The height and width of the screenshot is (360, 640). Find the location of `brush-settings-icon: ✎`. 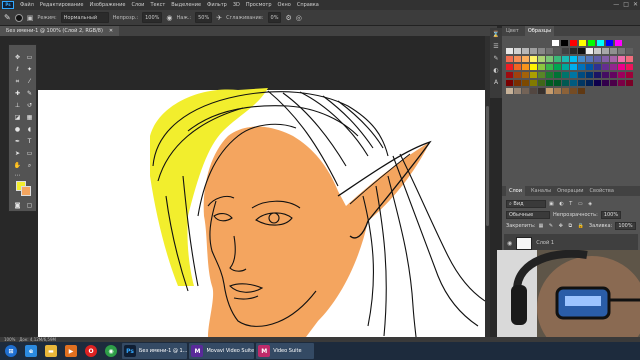

brush-settings-icon: ✎ is located at coordinates (496, 59).